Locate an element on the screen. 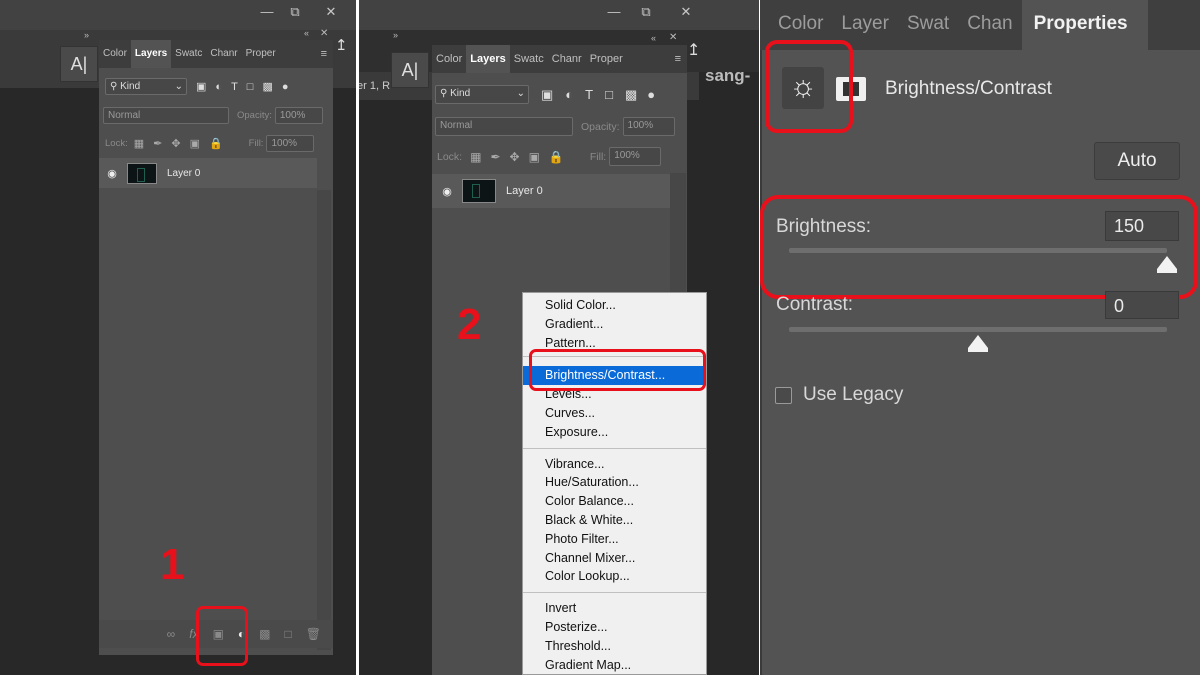  delete-layer-icon: 🗑 is located at coordinates (313, 634).